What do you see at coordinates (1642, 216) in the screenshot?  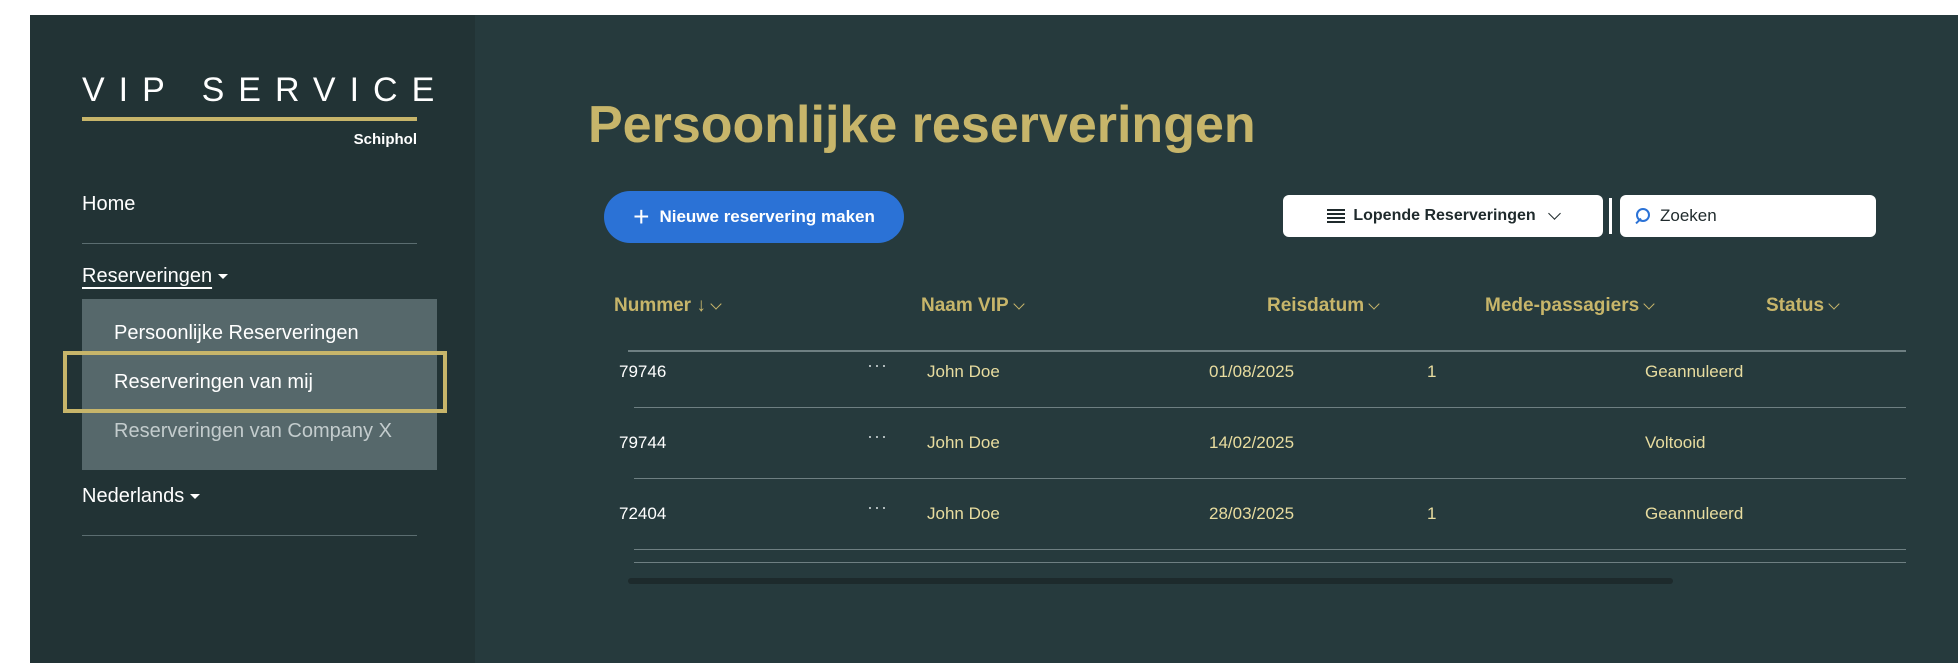 I see `search-icon` at bounding box center [1642, 216].